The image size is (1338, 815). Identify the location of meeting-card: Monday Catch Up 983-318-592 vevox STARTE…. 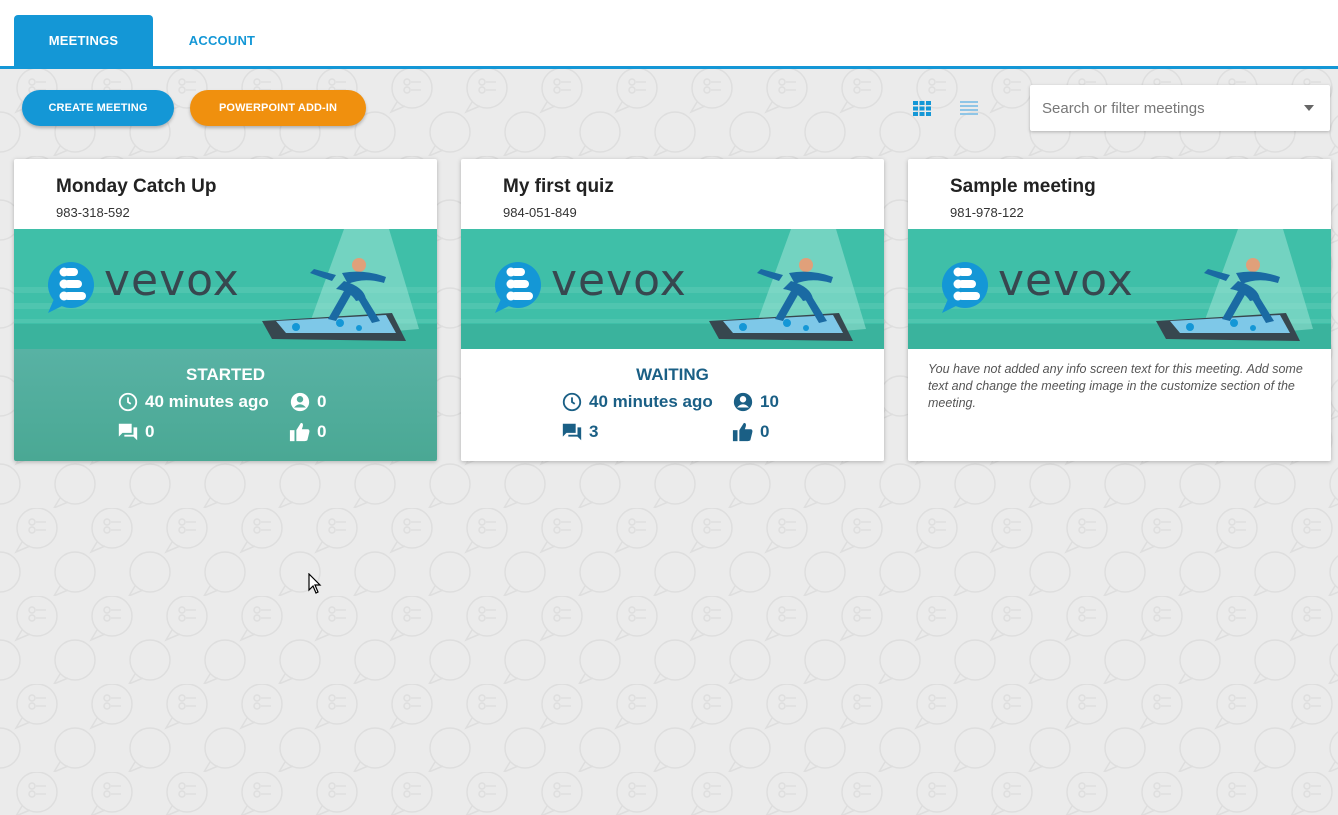
(225, 310).